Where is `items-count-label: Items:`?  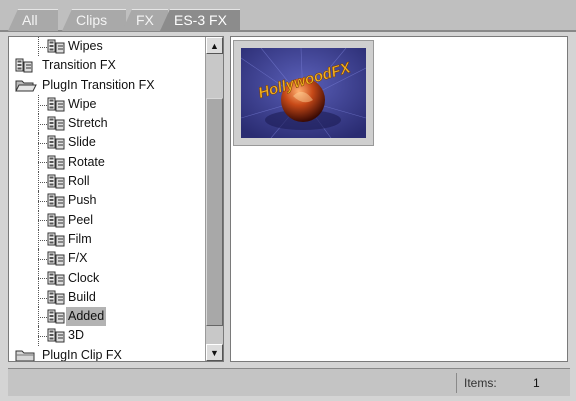 items-count-label: Items: is located at coordinates (480, 383).